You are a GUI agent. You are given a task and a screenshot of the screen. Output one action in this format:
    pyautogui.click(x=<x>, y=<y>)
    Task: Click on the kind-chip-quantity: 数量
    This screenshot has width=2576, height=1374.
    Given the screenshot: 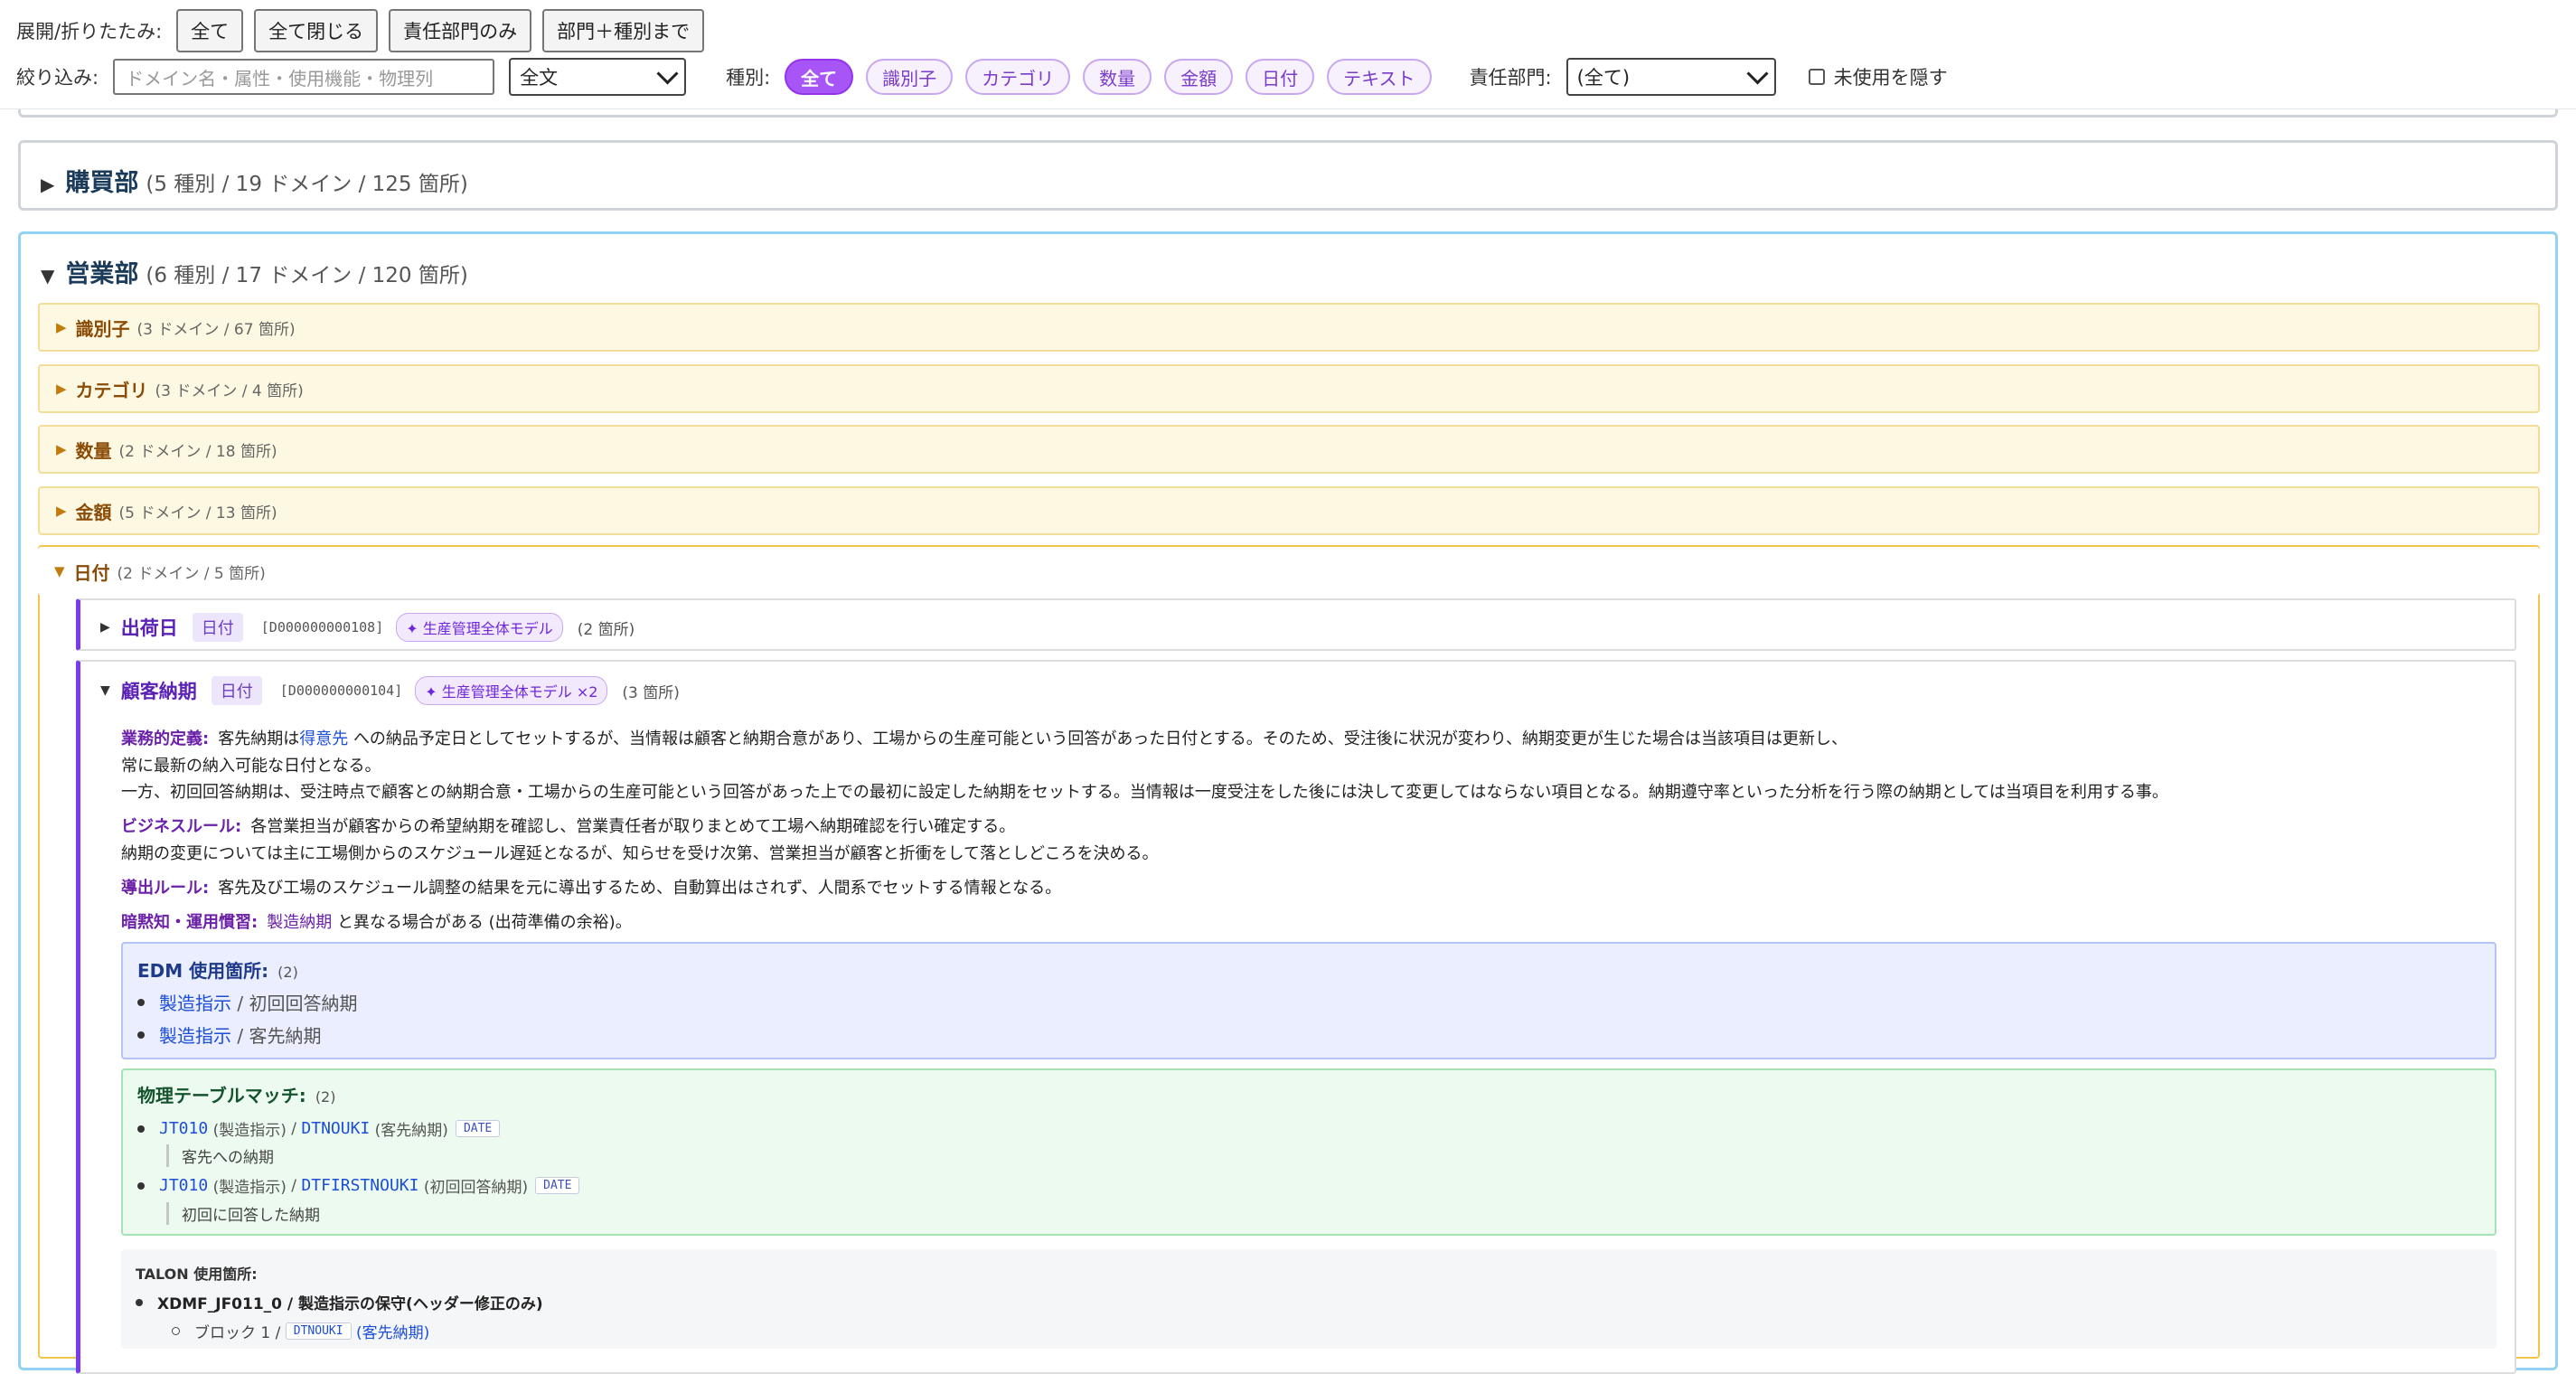 What is the action you would take?
    pyautogui.click(x=1117, y=77)
    